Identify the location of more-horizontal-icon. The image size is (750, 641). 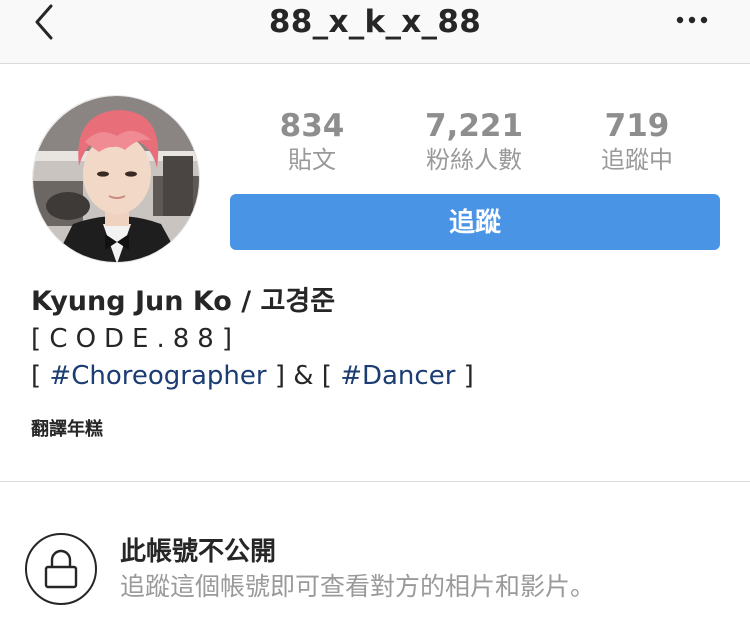
(692, 20).